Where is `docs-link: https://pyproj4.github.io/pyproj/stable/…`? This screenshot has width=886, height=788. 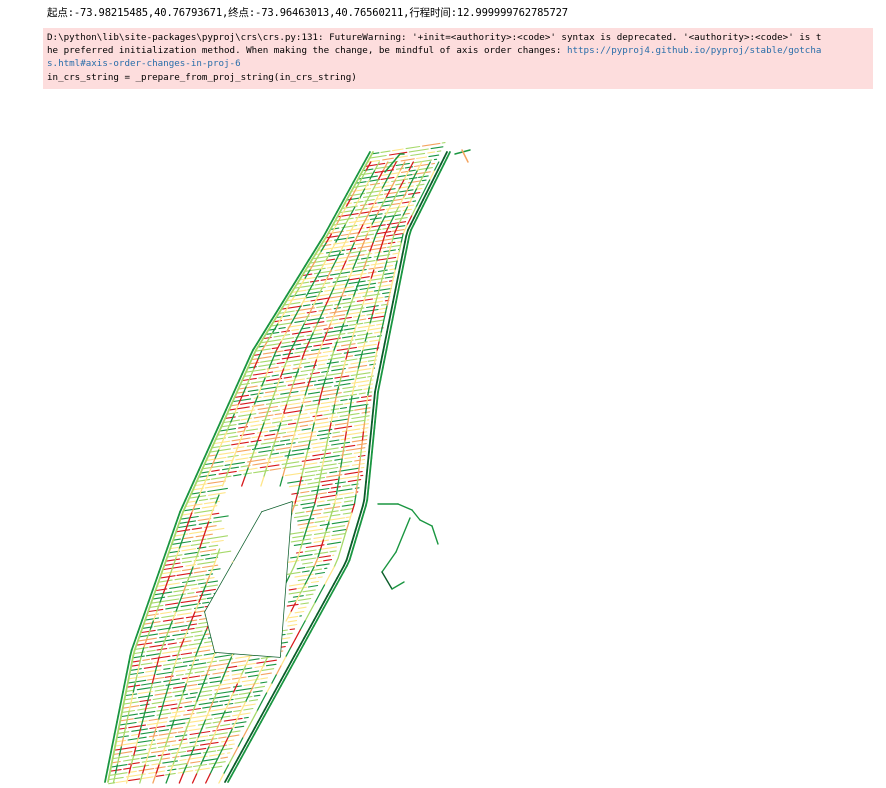
docs-link: https://pyproj4.github.io/pyproj/stable/… is located at coordinates (694, 50).